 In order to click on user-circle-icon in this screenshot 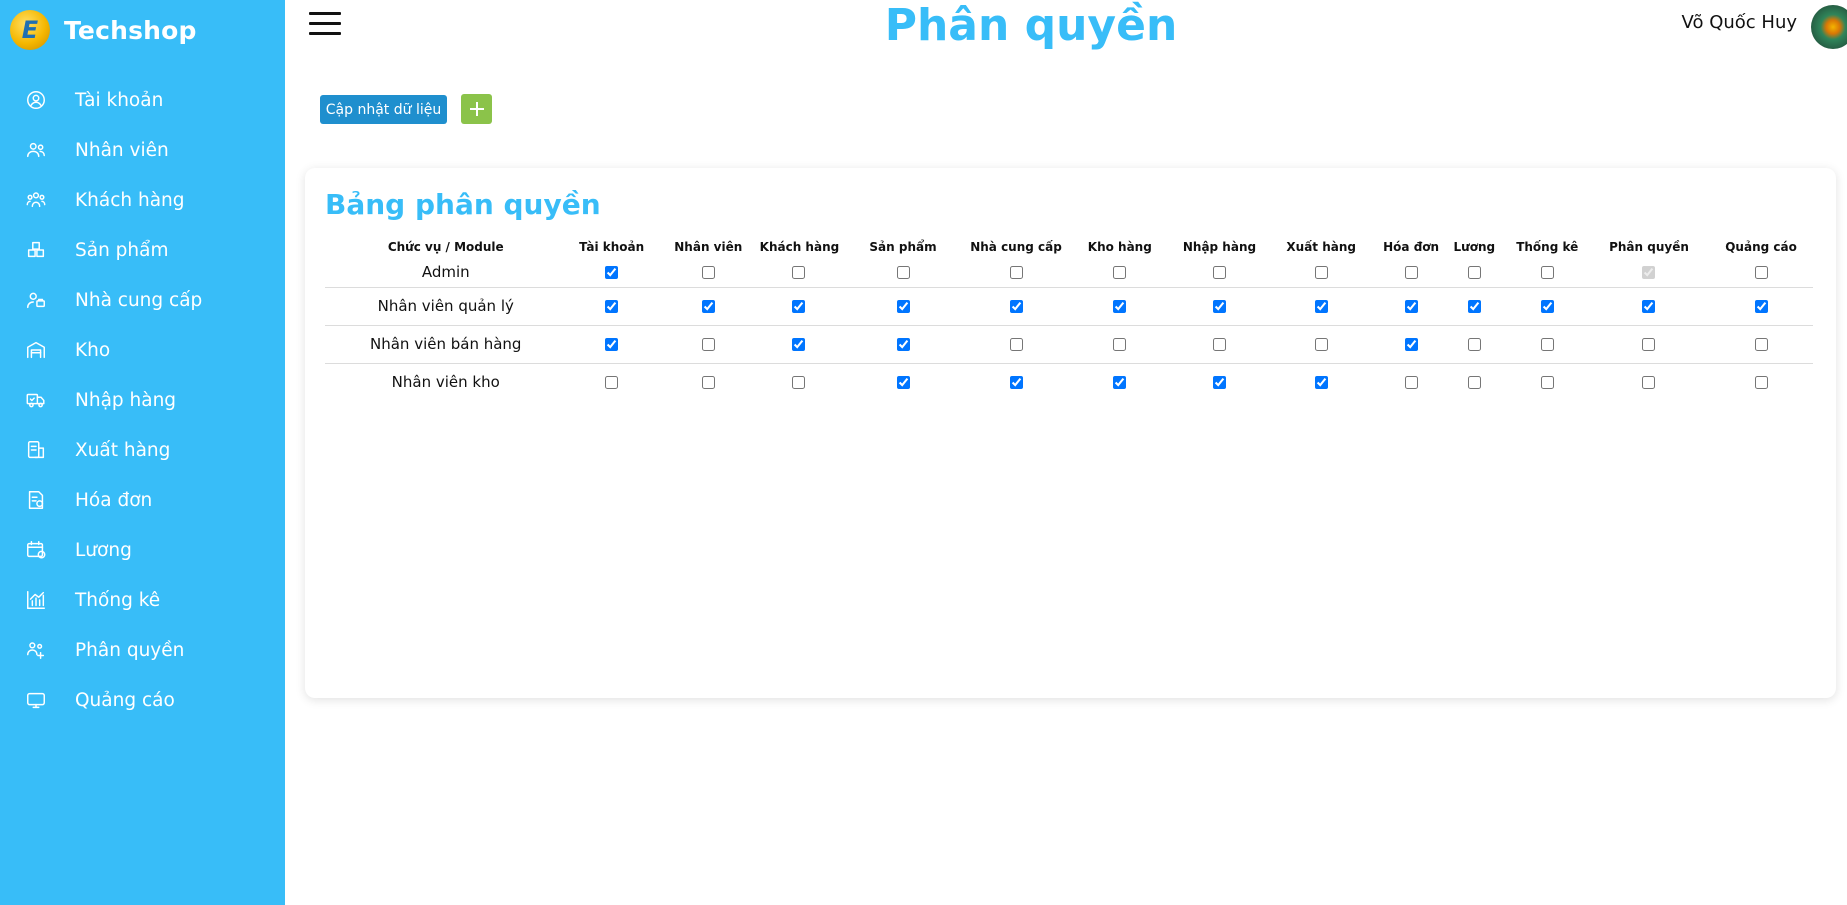, I will do `click(36, 100)`.